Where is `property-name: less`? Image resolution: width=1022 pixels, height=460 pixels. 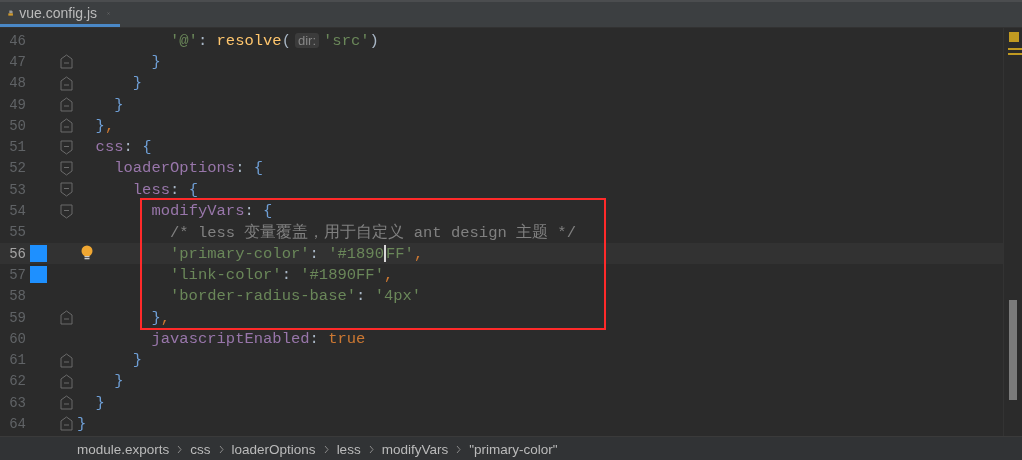 property-name: less is located at coordinates (151, 189).